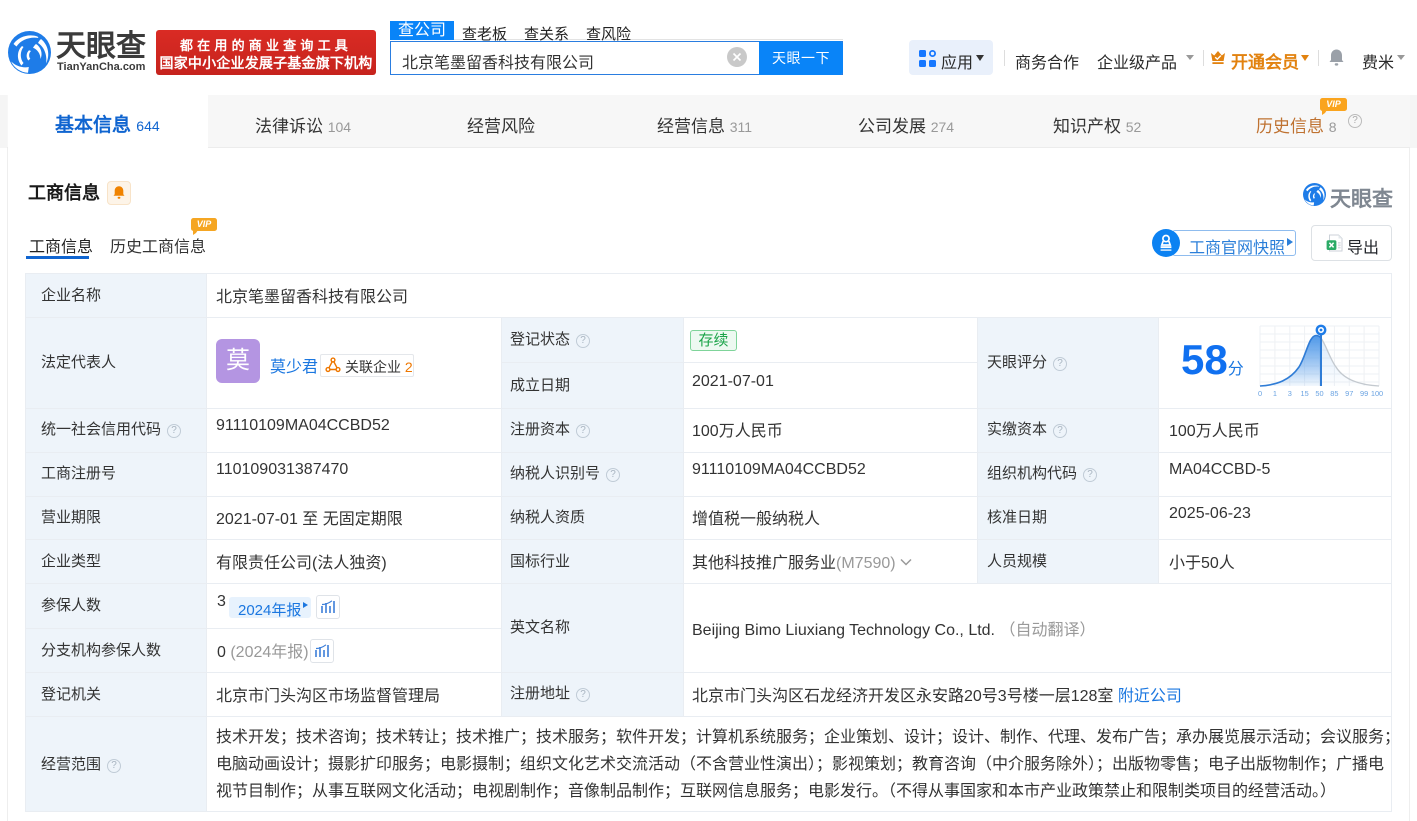 The image size is (1417, 821). I want to click on svg-text: 3, so click(1290, 393).